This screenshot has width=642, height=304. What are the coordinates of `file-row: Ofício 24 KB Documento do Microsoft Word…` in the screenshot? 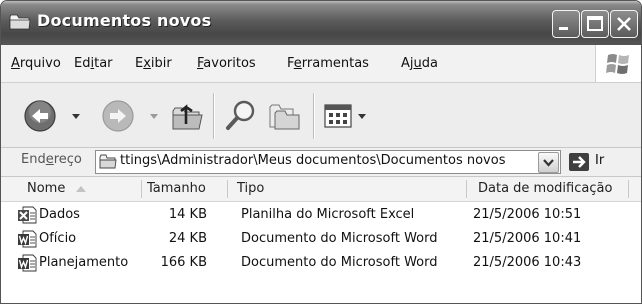 It's located at (321, 239).